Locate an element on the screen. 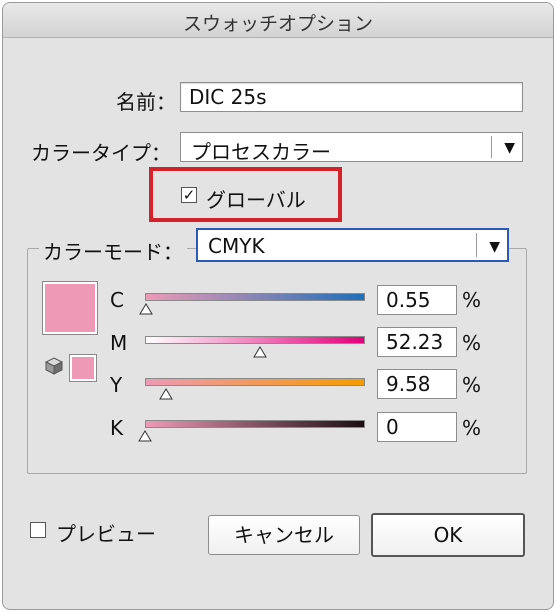 This screenshot has height=612, width=556. checkmark-icon: ✓ is located at coordinates (189, 195).